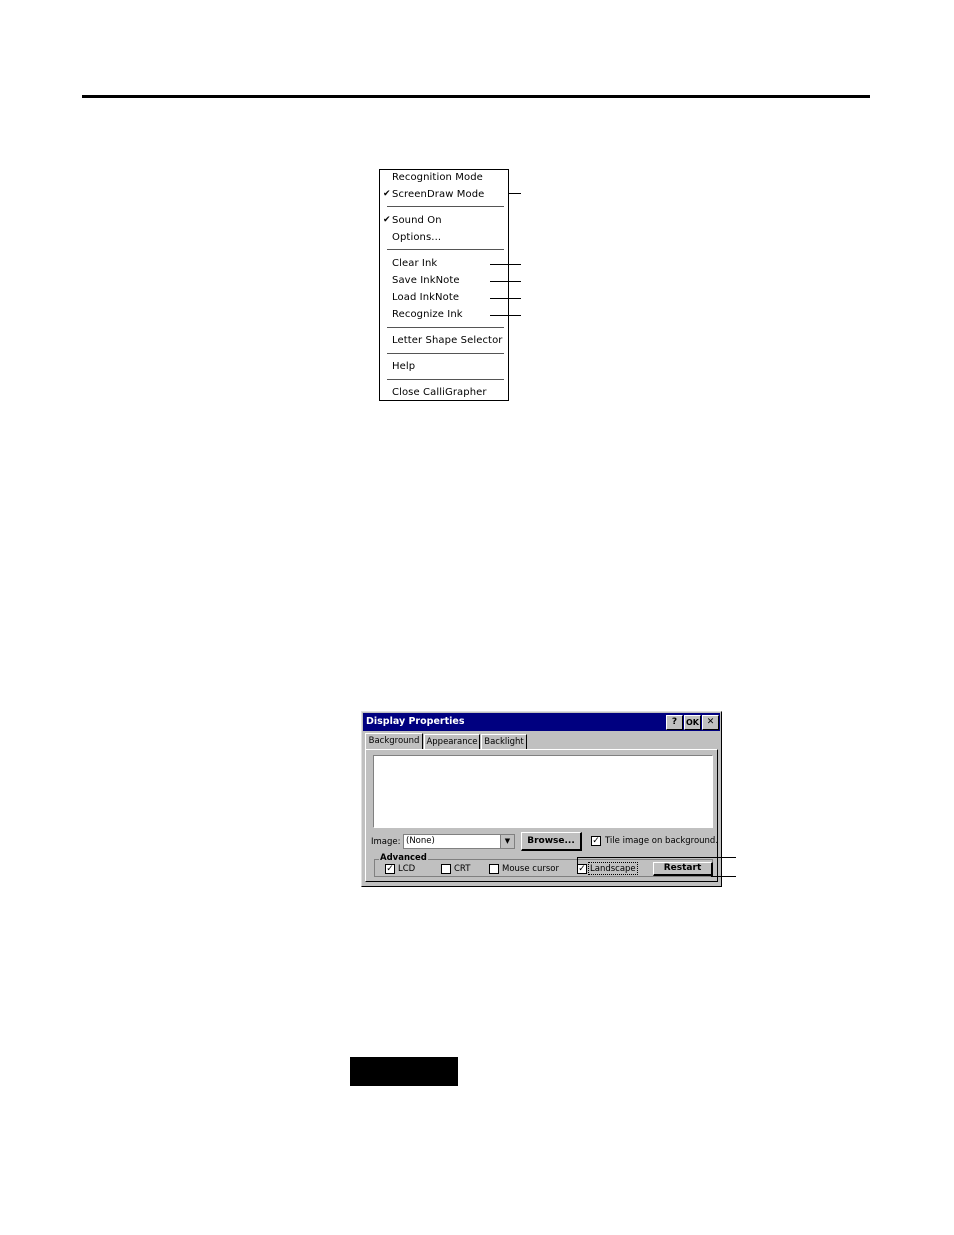  What do you see at coordinates (417, 220) in the screenshot?
I see `menu-item-label: Sound On` at bounding box center [417, 220].